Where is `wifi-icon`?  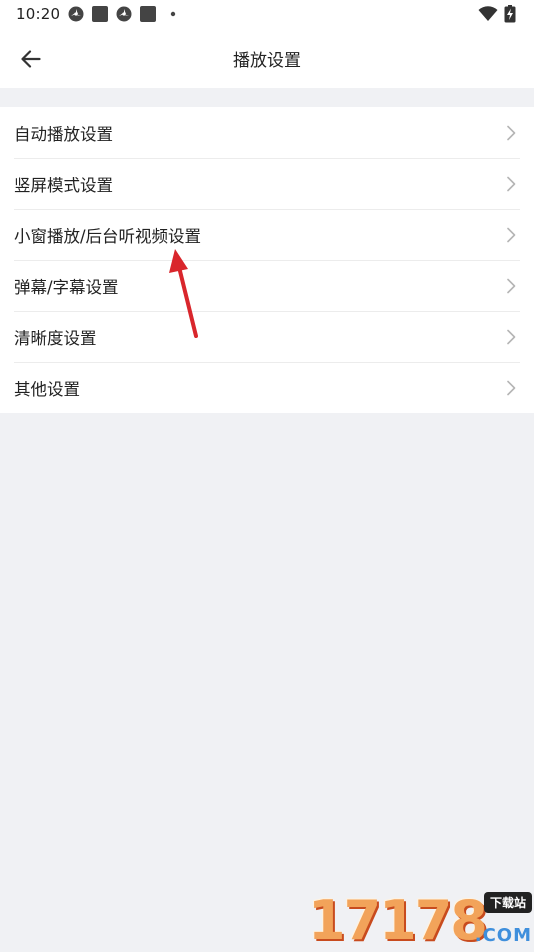
wifi-icon is located at coordinates (488, 13).